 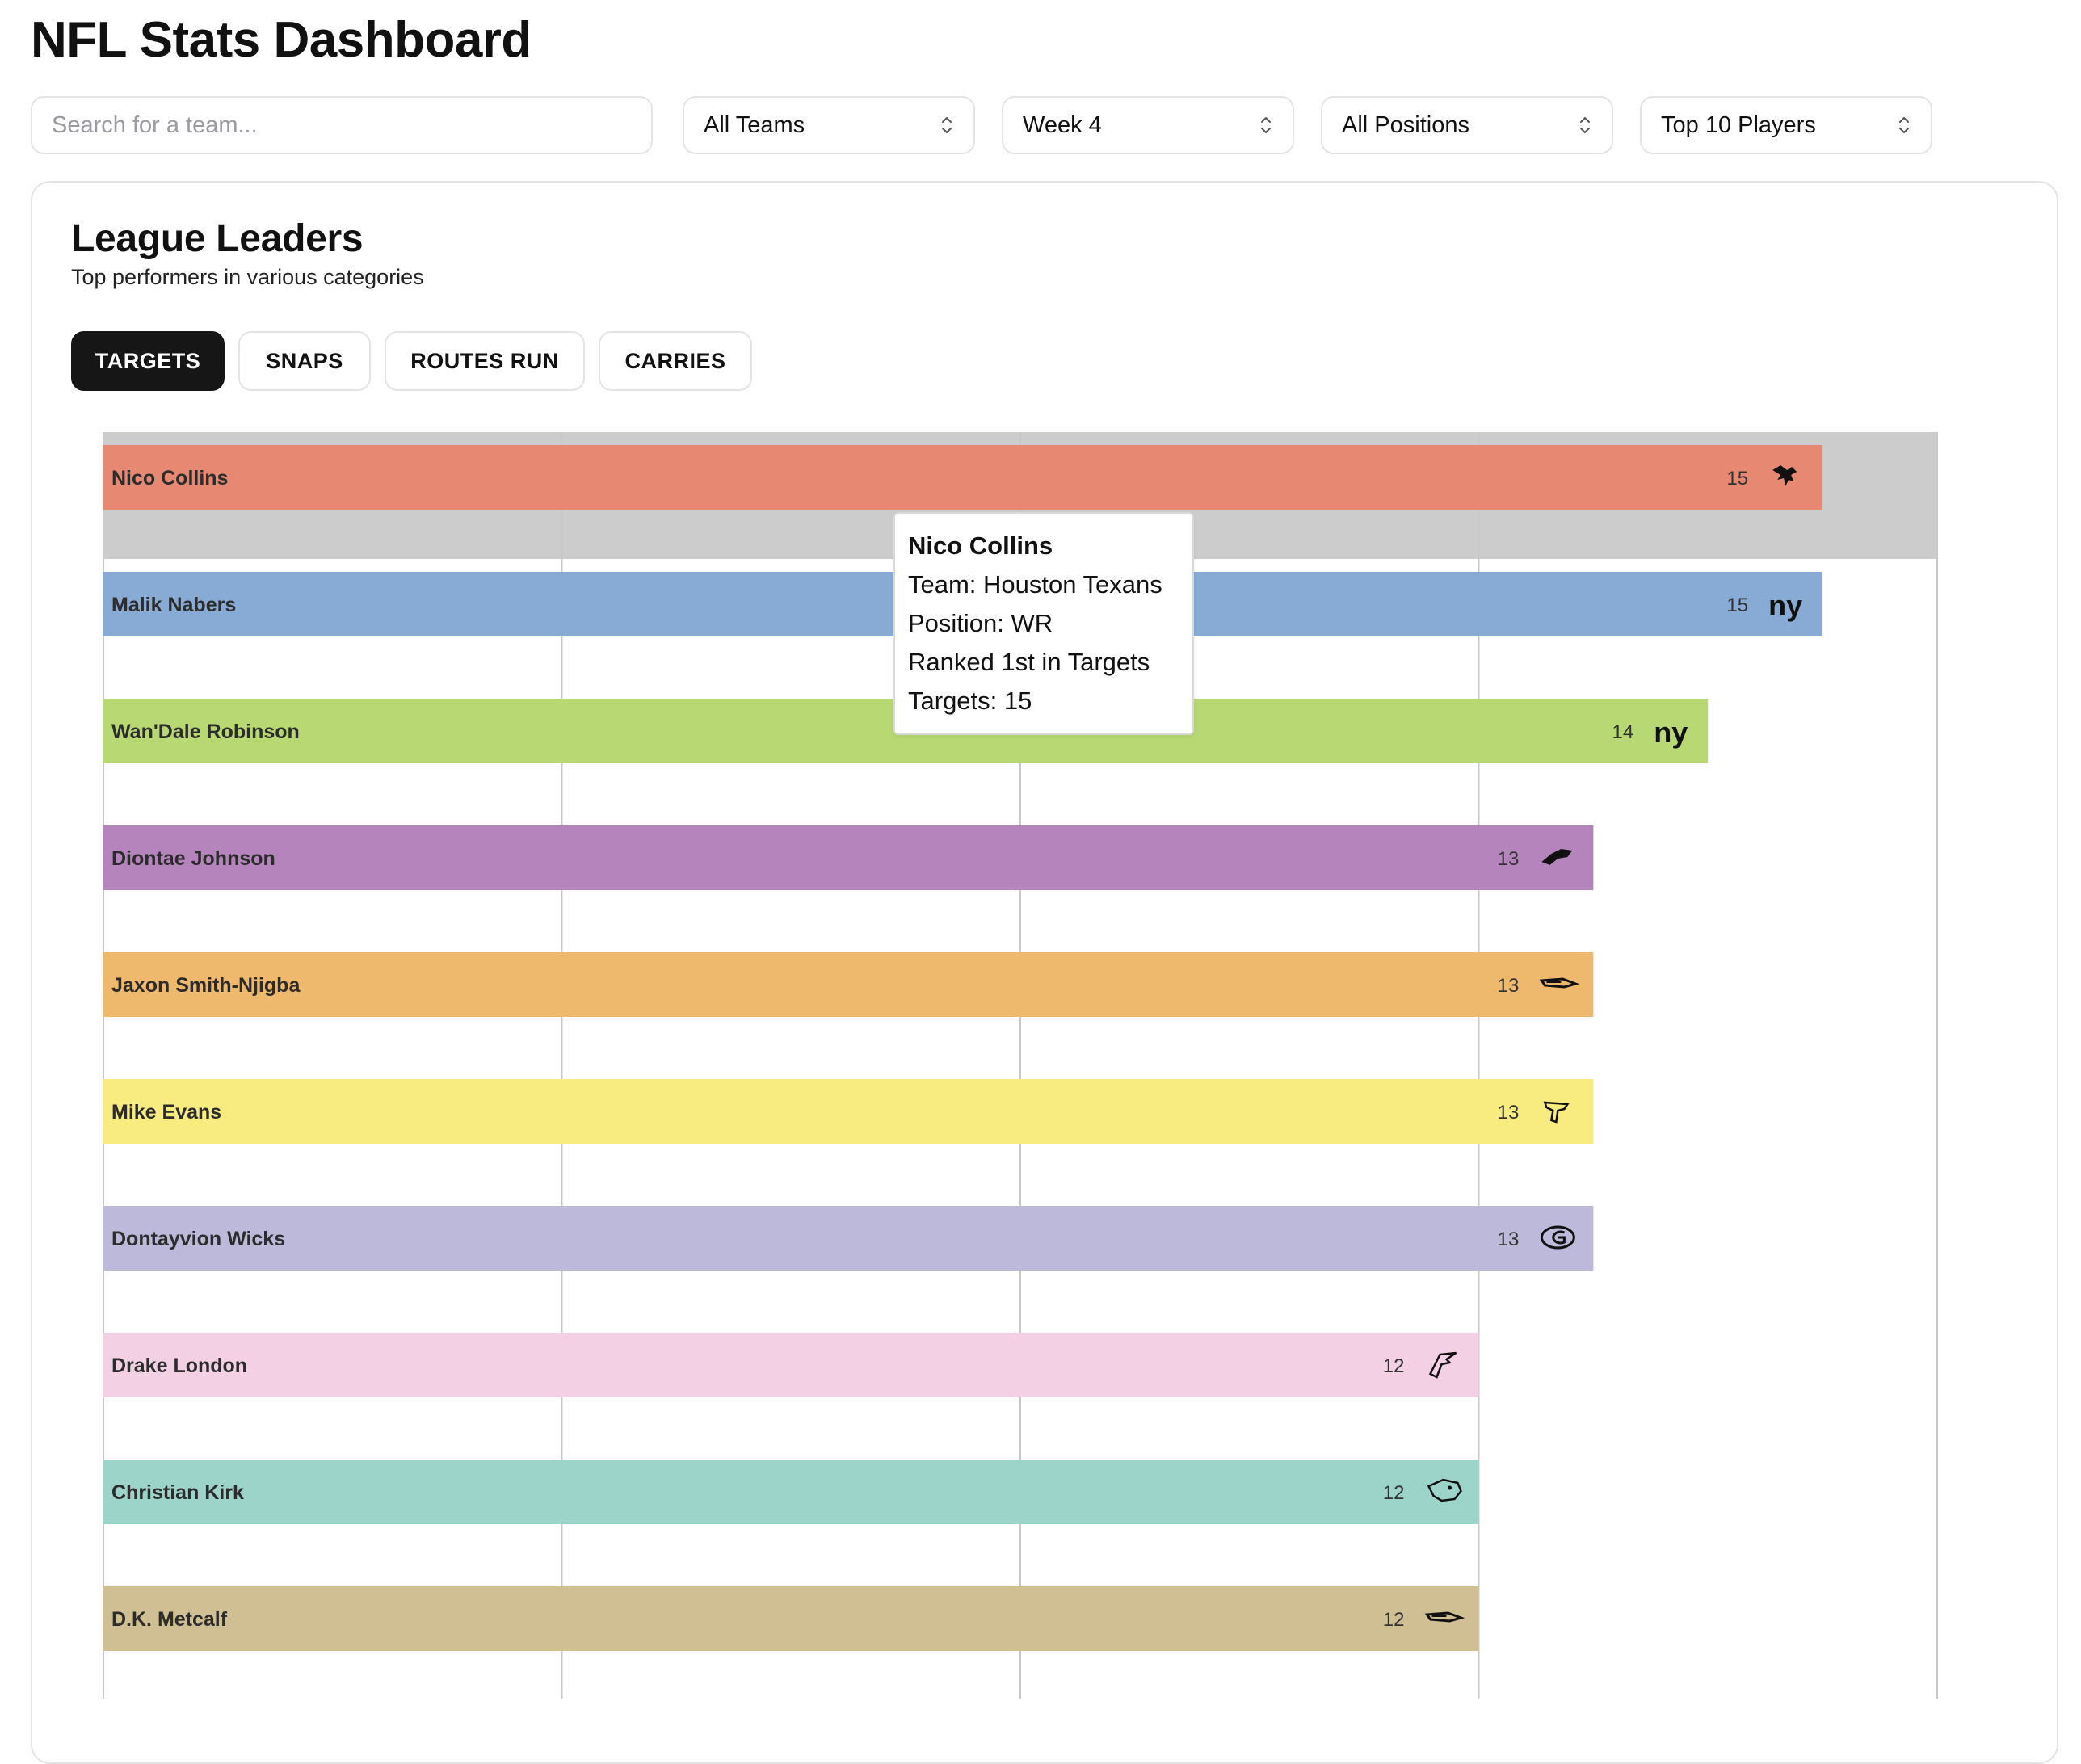 What do you see at coordinates (166, 1113) in the screenshot?
I see `bar-player-label: Mike Evans` at bounding box center [166, 1113].